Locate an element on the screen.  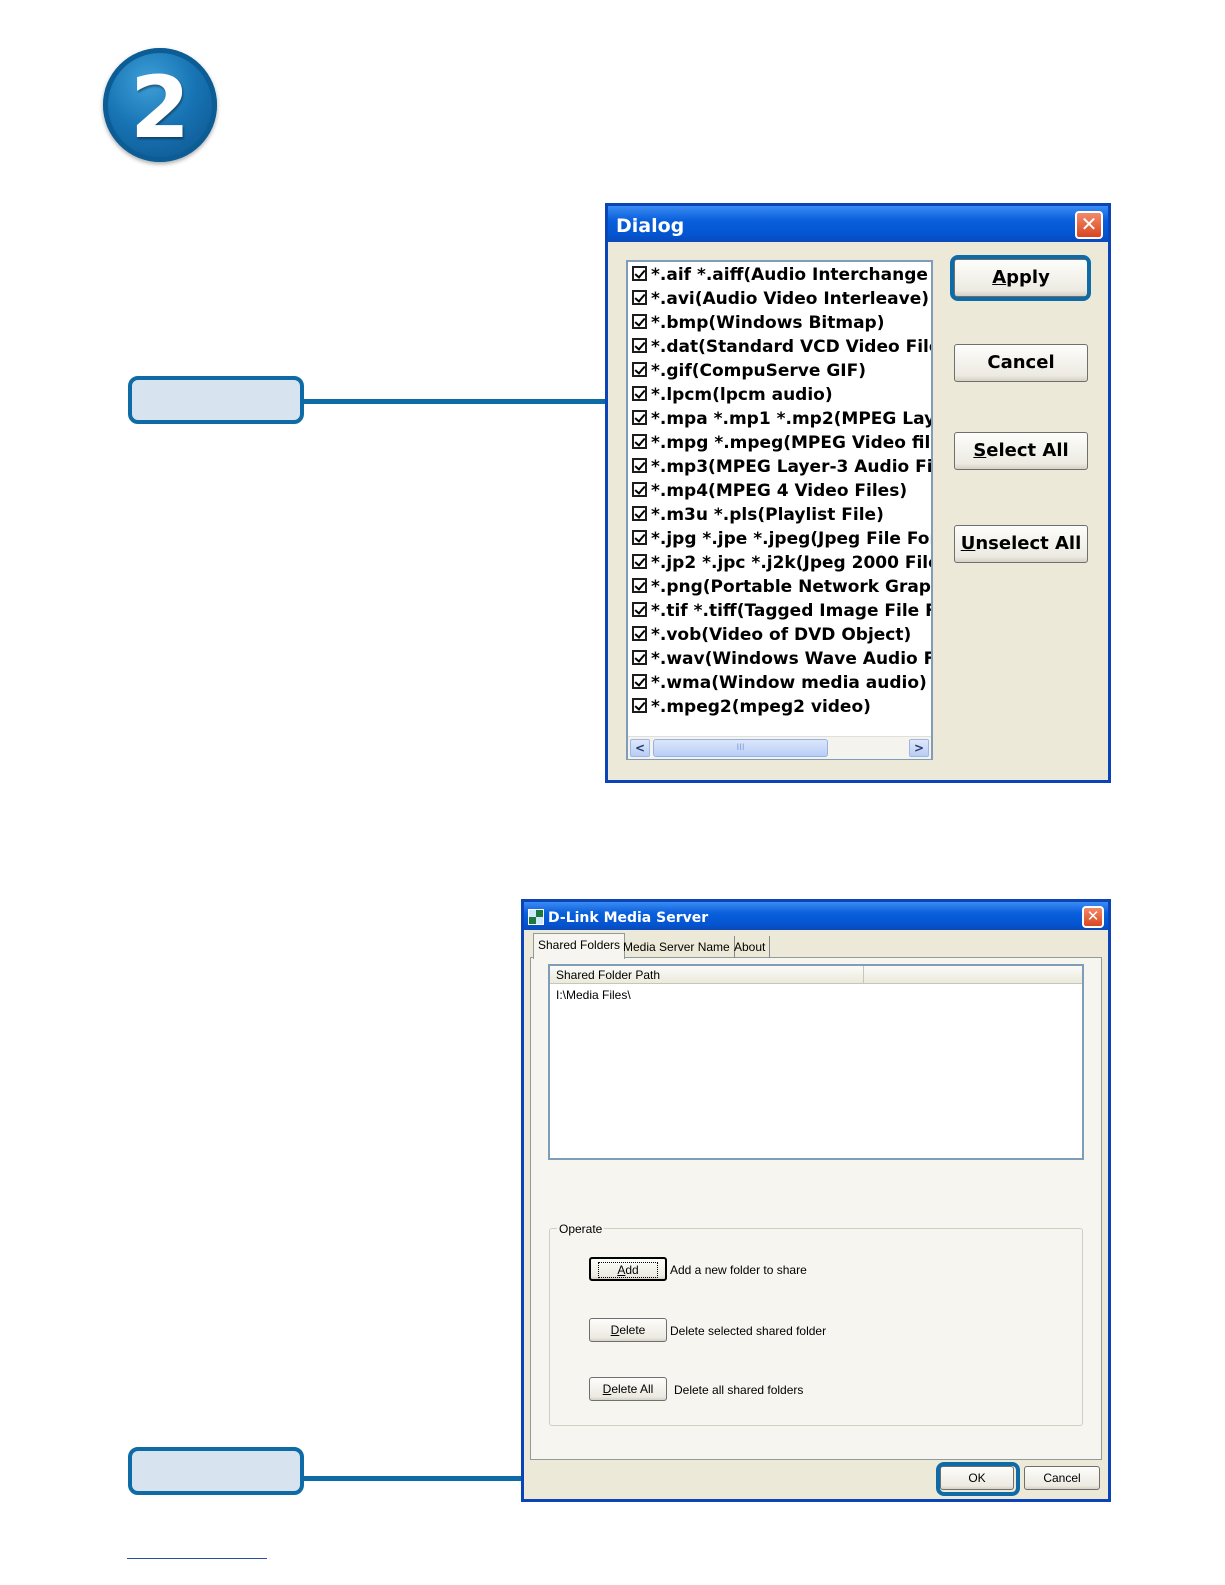
table-row: I:\Media Files\ is located at coordinates (593, 995).